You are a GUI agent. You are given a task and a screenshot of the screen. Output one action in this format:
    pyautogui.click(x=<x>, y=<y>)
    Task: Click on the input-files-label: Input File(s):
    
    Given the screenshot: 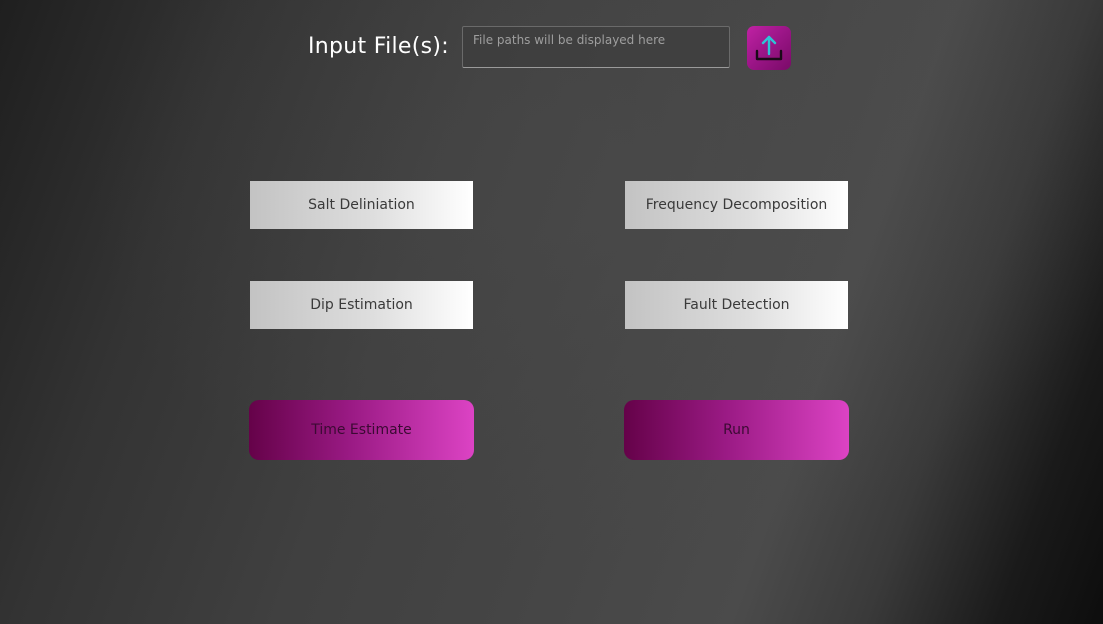 What is the action you would take?
    pyautogui.click(x=379, y=46)
    